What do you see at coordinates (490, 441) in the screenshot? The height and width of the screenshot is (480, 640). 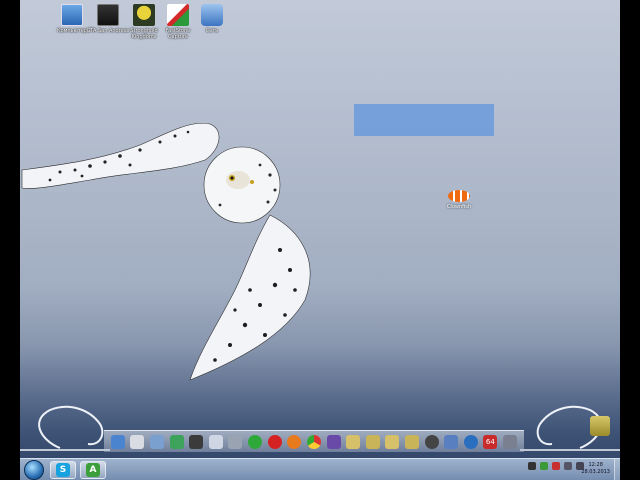 I see `dock-64-icon: 64` at bounding box center [490, 441].